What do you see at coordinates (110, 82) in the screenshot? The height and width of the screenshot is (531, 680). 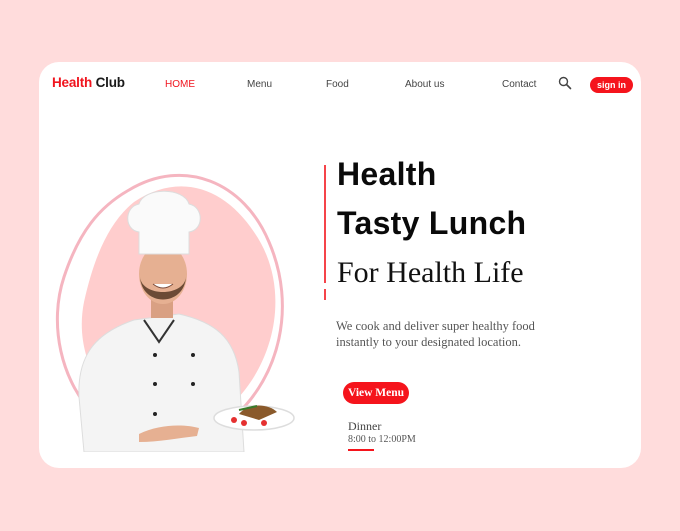 I see `logo-club: Club` at bounding box center [110, 82].